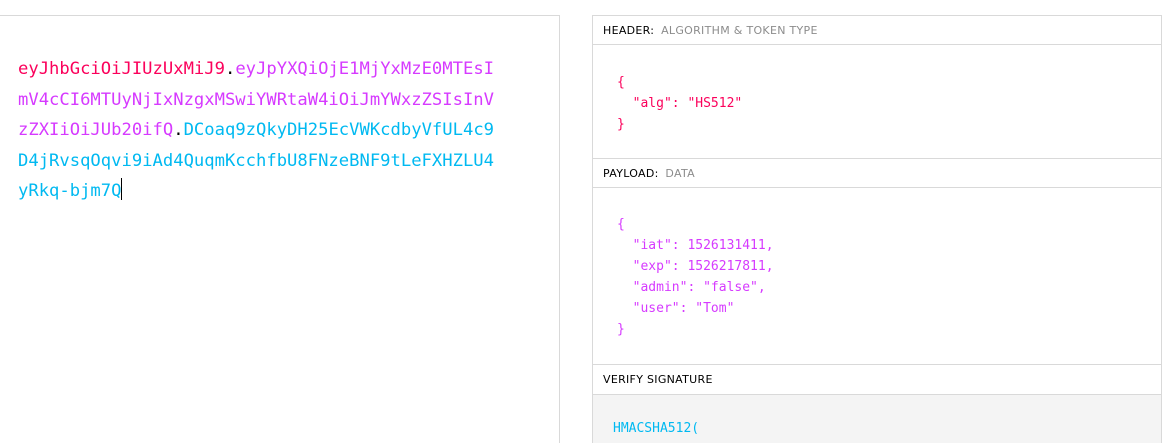  What do you see at coordinates (122, 189) in the screenshot?
I see `text-caret` at bounding box center [122, 189].